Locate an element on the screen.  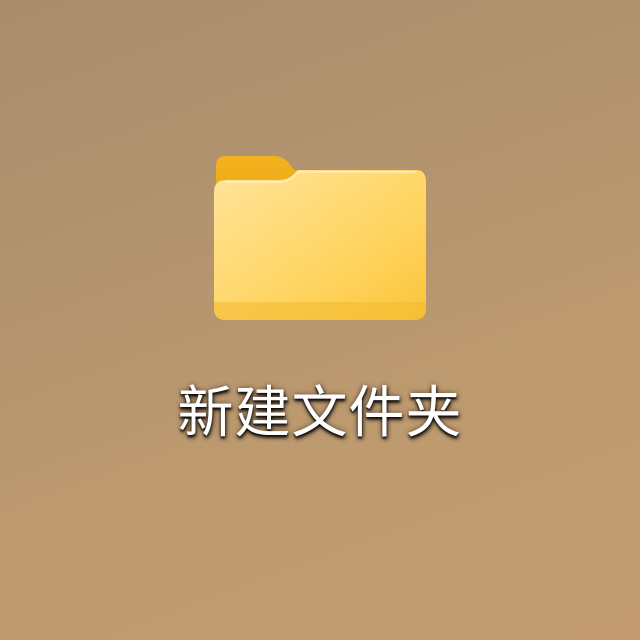
folder-icon is located at coordinates (320, 238).